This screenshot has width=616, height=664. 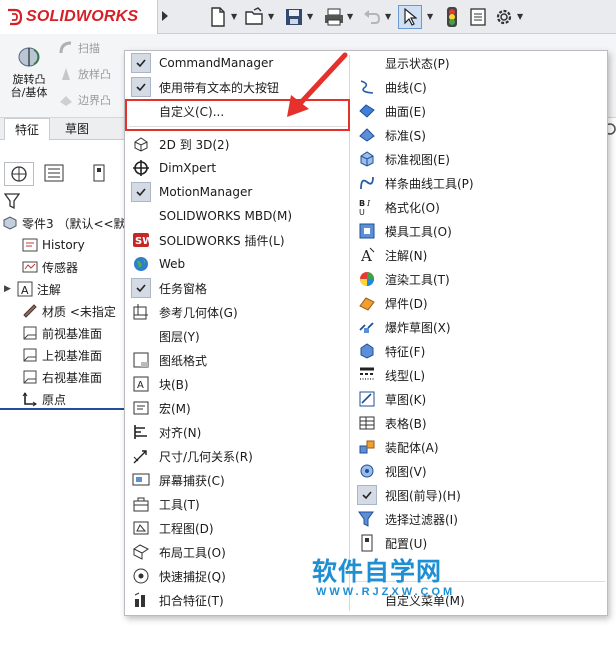 What do you see at coordinates (160, 384) in the screenshot?
I see `menu-item: A 块(B)` at bounding box center [160, 384].